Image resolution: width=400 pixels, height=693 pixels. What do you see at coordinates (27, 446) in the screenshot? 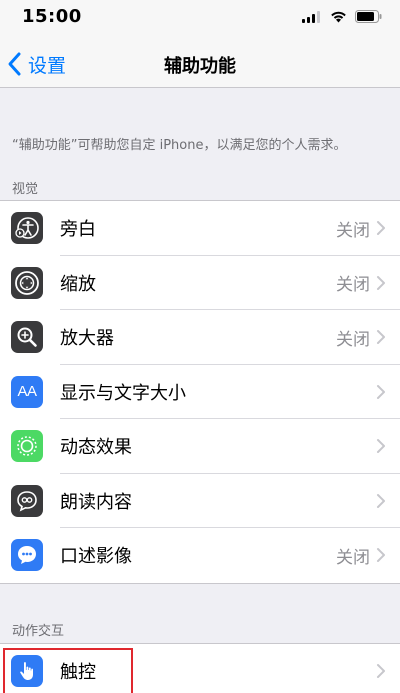
I see `motion-icon` at bounding box center [27, 446].